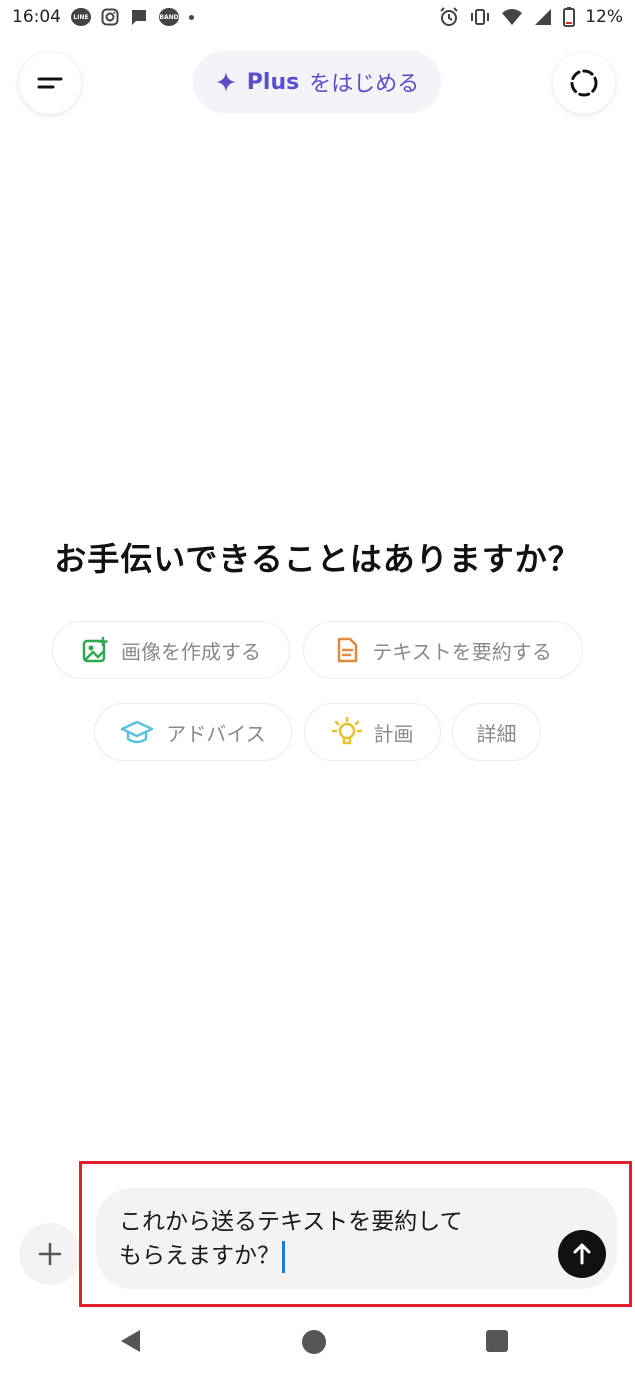 This screenshot has height=1376, width=635. Describe the element at coordinates (137, 732) in the screenshot. I see `graduation-cap-icon` at that location.